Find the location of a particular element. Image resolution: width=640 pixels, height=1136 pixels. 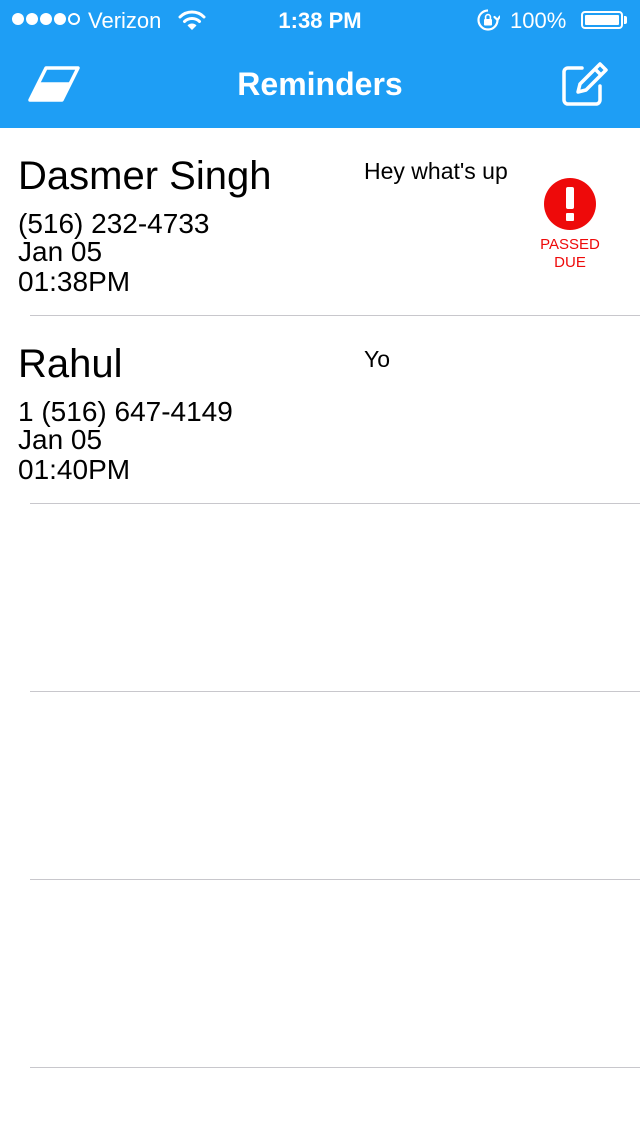

contact-name: Rahul is located at coordinates (70, 364).